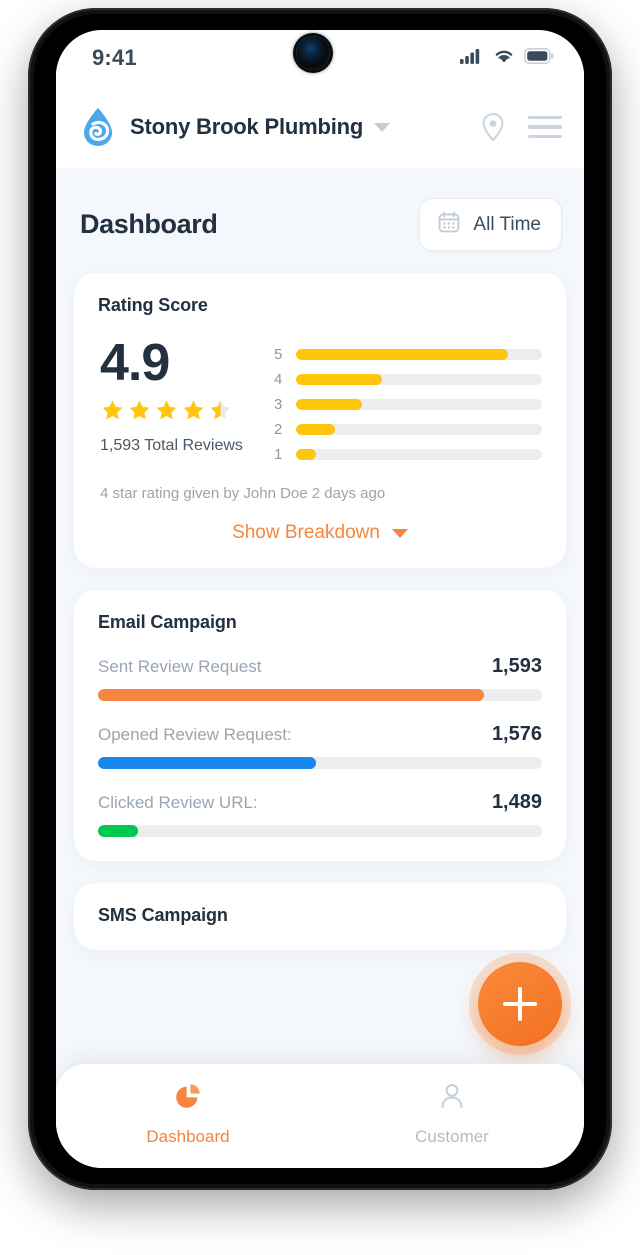 The width and height of the screenshot is (640, 1255). Describe the element at coordinates (452, 1098) in the screenshot. I see `person-icon` at that location.